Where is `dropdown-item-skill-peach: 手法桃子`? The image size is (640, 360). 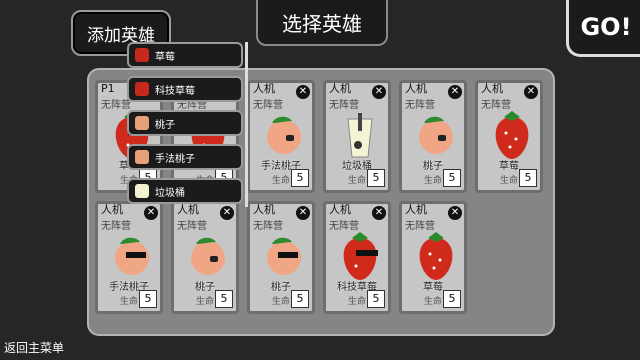
dropdown-item-skill-peach: 手法桃子 is located at coordinates (185, 157).